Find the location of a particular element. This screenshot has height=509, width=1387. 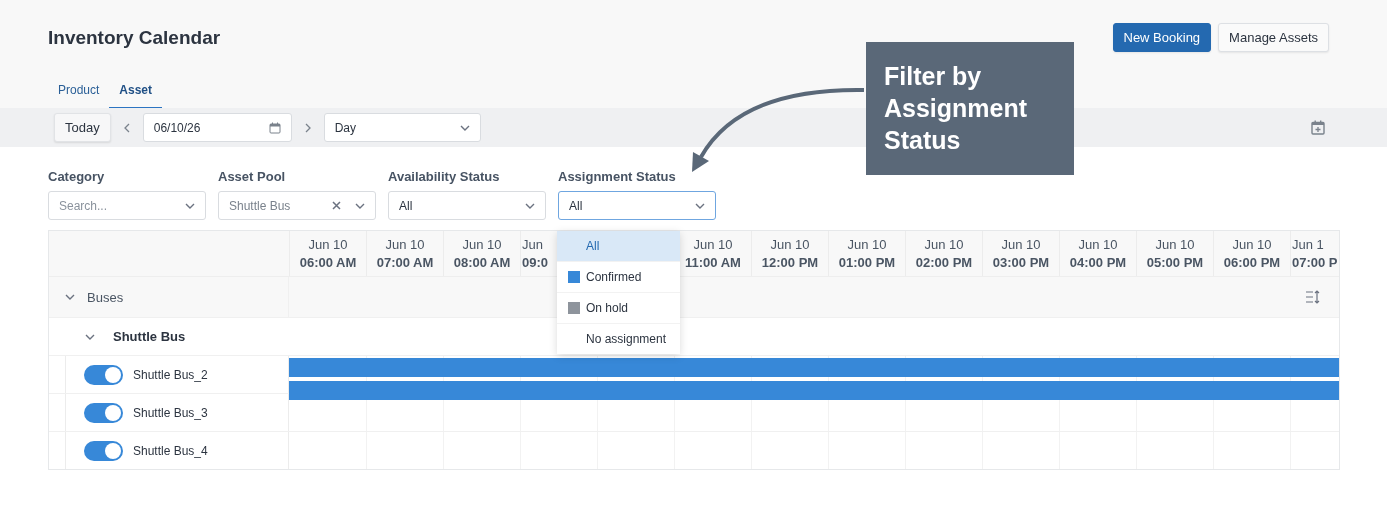

view-select: Day is located at coordinates (402, 127).